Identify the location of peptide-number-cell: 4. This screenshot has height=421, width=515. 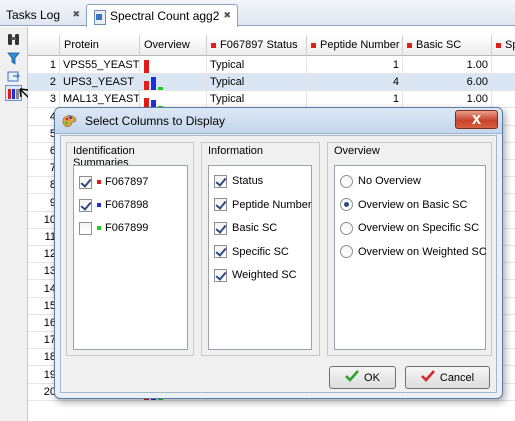
(355, 83).